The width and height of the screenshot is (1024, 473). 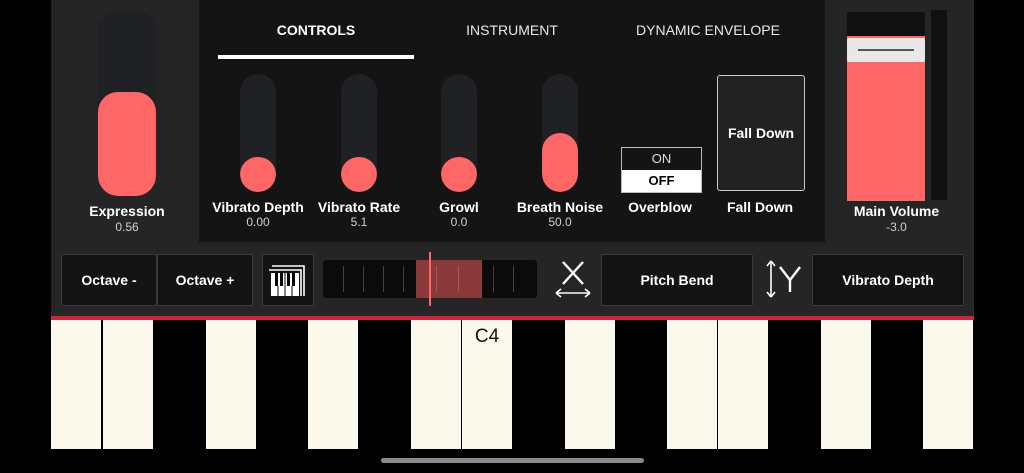 I want to click on octave-down-button: Octave -, so click(x=109, y=280).